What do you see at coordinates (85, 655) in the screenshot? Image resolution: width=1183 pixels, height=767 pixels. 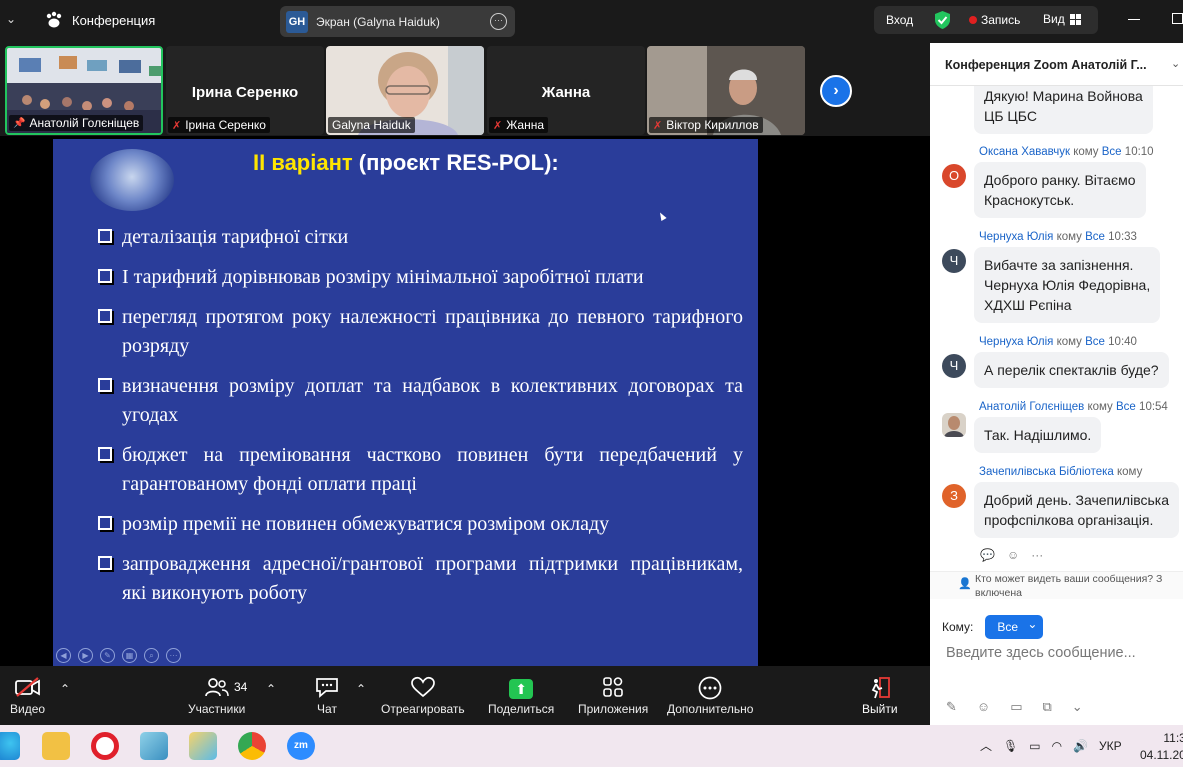 I see `next-slide-icon: ▶` at bounding box center [85, 655].